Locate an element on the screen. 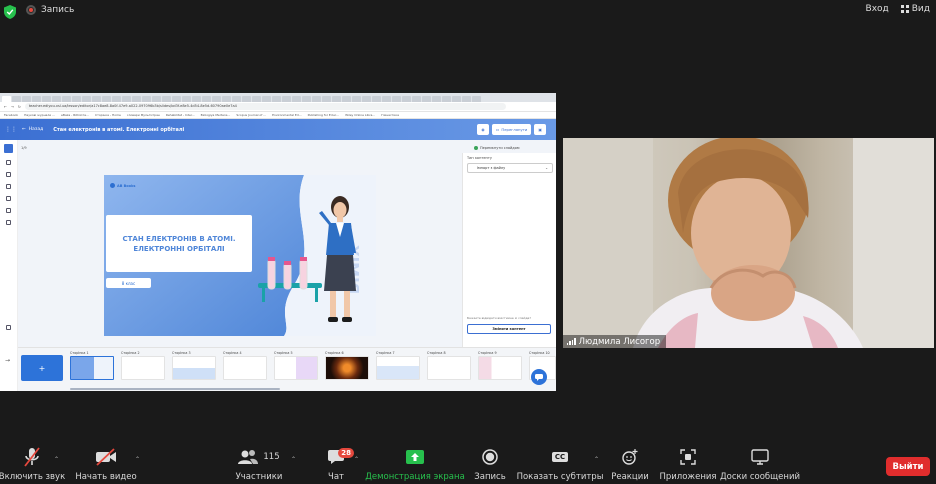 The width and height of the screenshot is (936, 484). collapse-arrow-icon: → is located at coordinates (7, 360).